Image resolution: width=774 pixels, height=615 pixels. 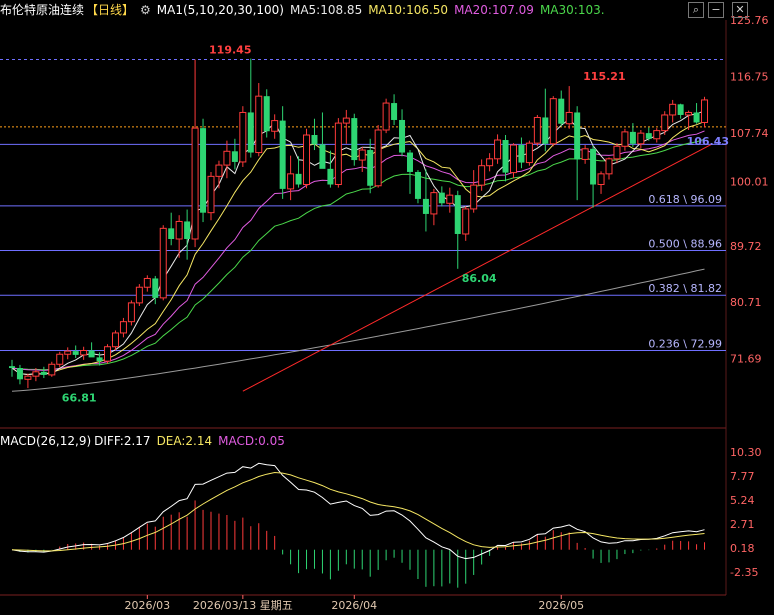 What do you see at coordinates (45, 441) in the screenshot?
I see `macd-indicator-name: MACD(26,12,9)` at bounding box center [45, 441].